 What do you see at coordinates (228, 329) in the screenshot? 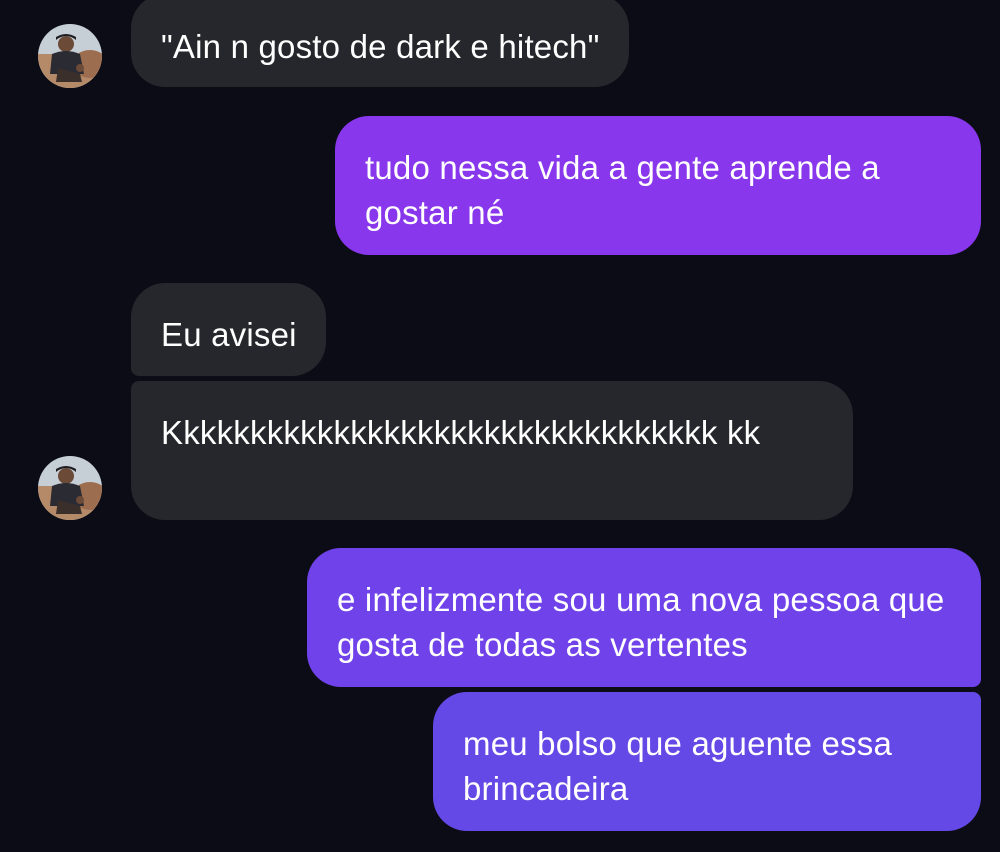
I see `incoming-message-bubble: Eu avisei` at bounding box center [228, 329].